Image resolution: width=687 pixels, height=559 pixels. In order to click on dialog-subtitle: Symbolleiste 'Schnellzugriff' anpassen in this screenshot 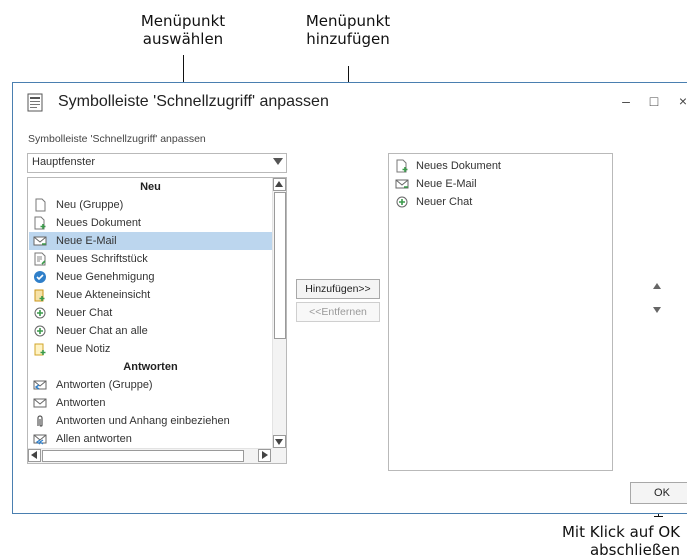, I will do `click(117, 139)`.